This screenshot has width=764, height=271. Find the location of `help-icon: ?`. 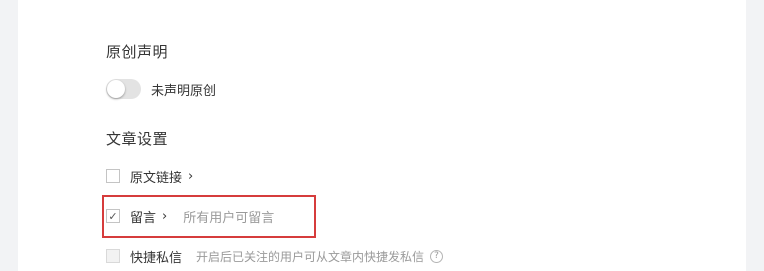

help-icon: ? is located at coordinates (437, 256).